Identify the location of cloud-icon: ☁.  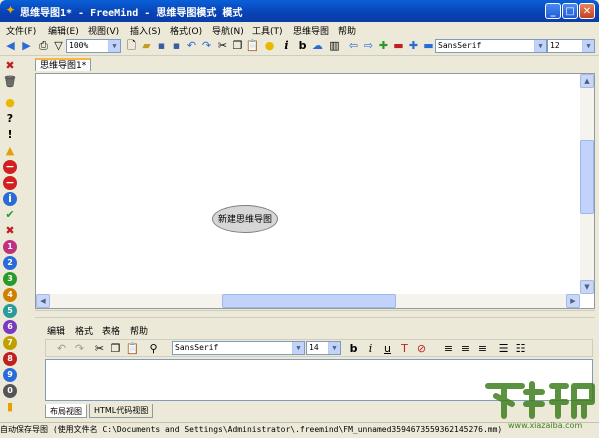
(317, 45).